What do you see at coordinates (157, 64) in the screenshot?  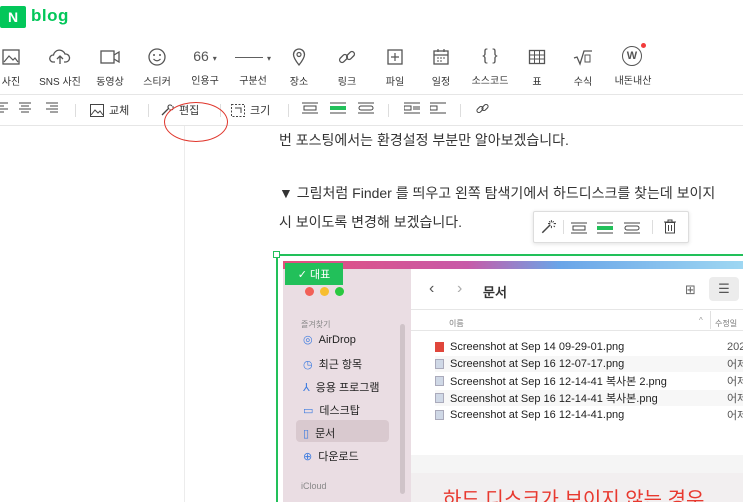 I see `toolbar-sticker-button: 스티커` at bounding box center [157, 64].